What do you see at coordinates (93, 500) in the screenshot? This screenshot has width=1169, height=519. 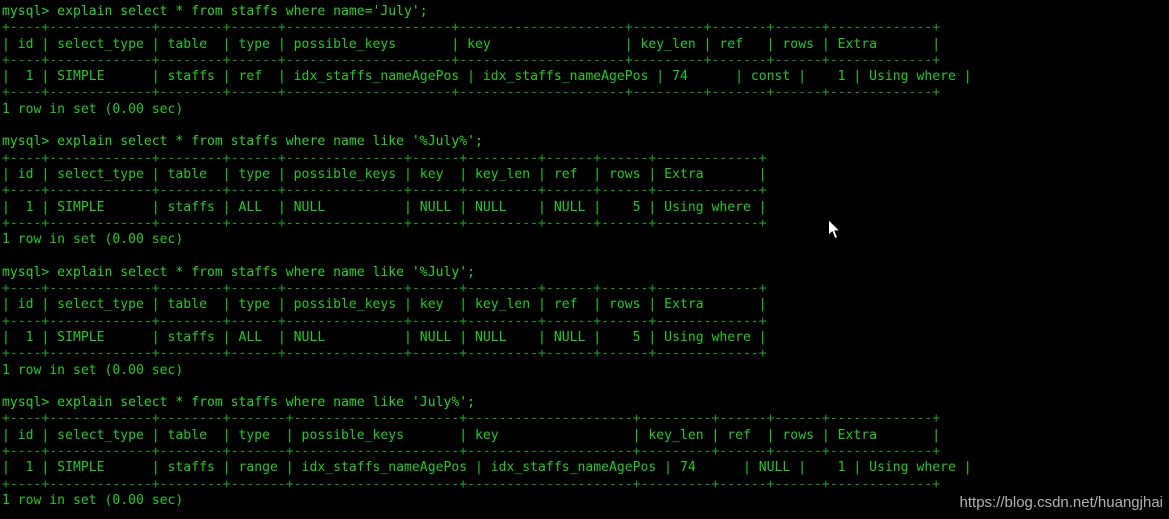 I see `status-line-4: 1 row in set (0.00 sec)` at bounding box center [93, 500].